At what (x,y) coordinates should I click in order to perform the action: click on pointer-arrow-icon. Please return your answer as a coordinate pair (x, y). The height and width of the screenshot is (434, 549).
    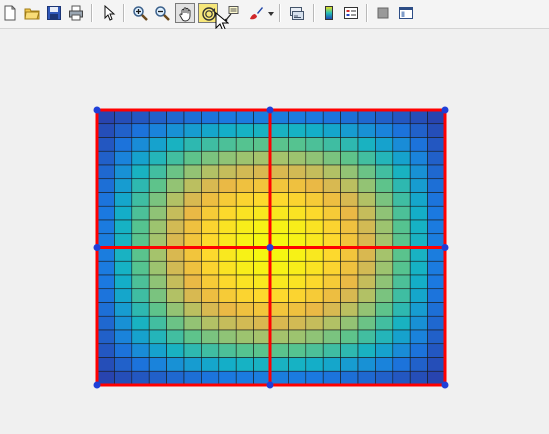
    Looking at the image, I should click on (110, 13).